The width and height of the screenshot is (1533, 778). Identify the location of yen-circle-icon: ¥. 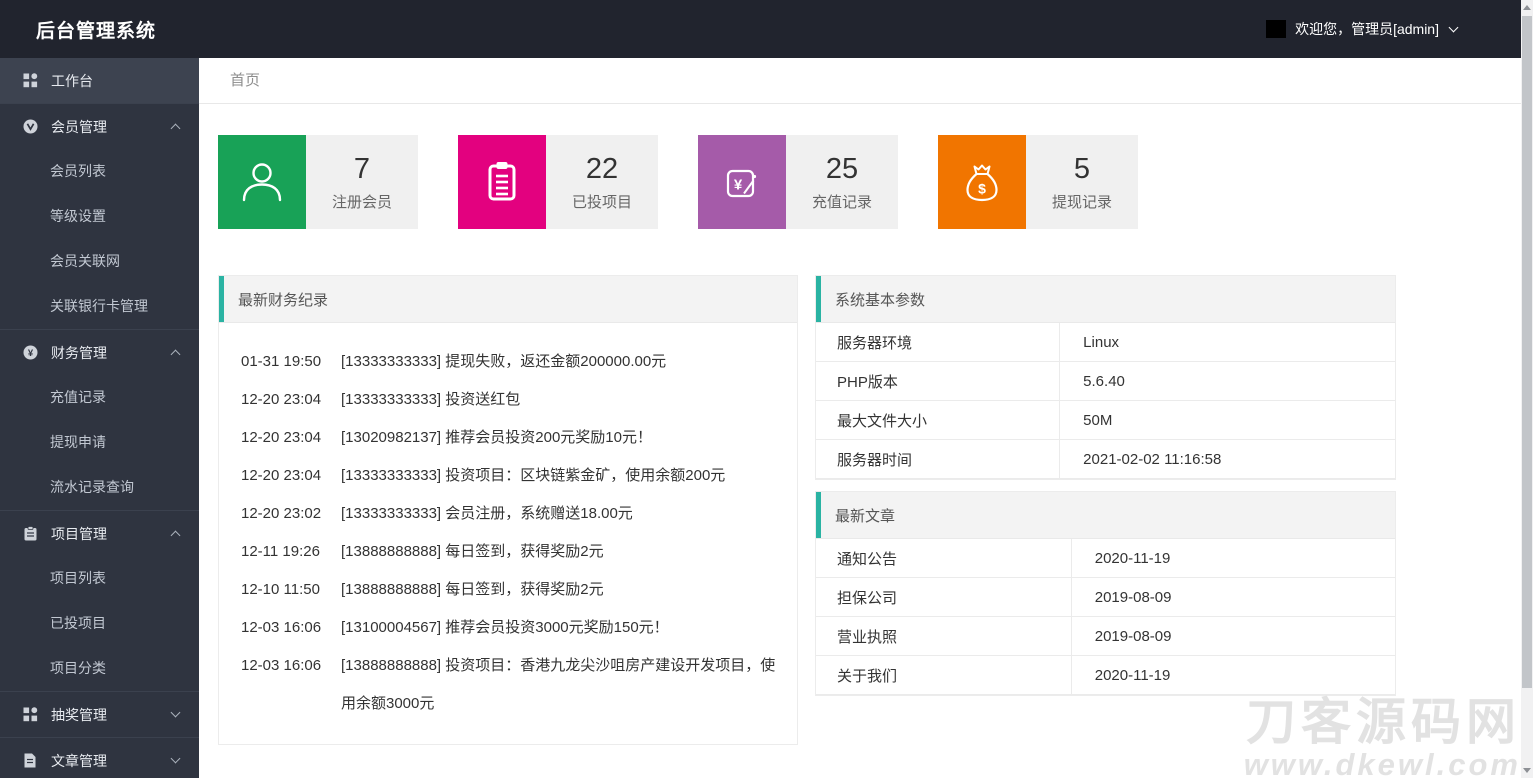
(30, 352).